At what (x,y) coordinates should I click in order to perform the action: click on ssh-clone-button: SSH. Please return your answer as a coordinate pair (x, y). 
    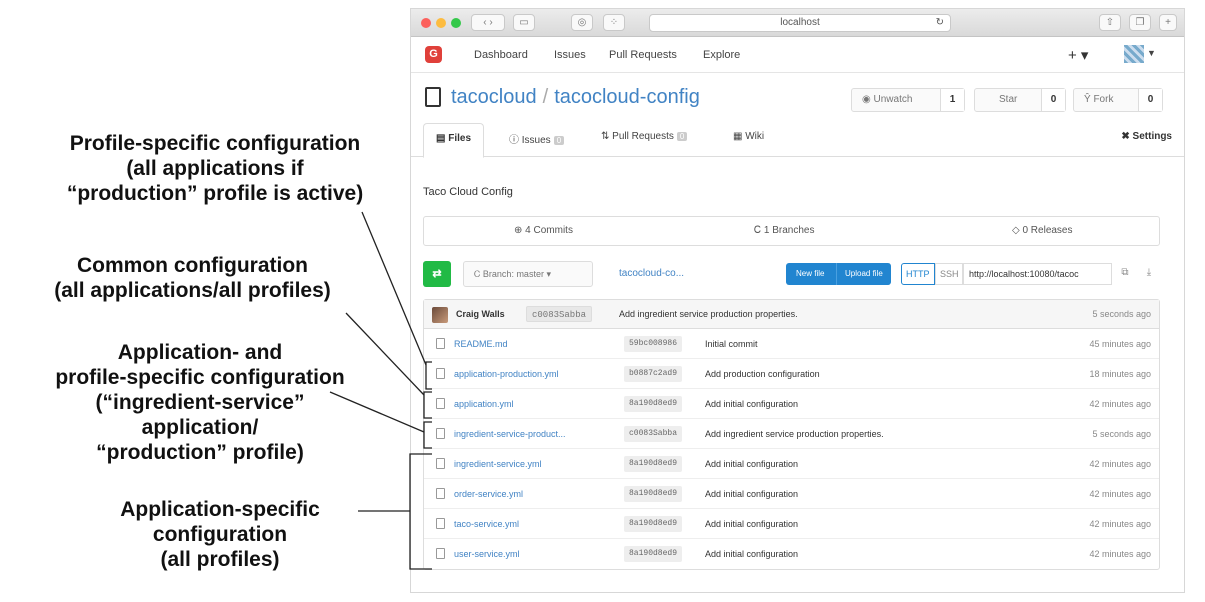
    Looking at the image, I should click on (949, 274).